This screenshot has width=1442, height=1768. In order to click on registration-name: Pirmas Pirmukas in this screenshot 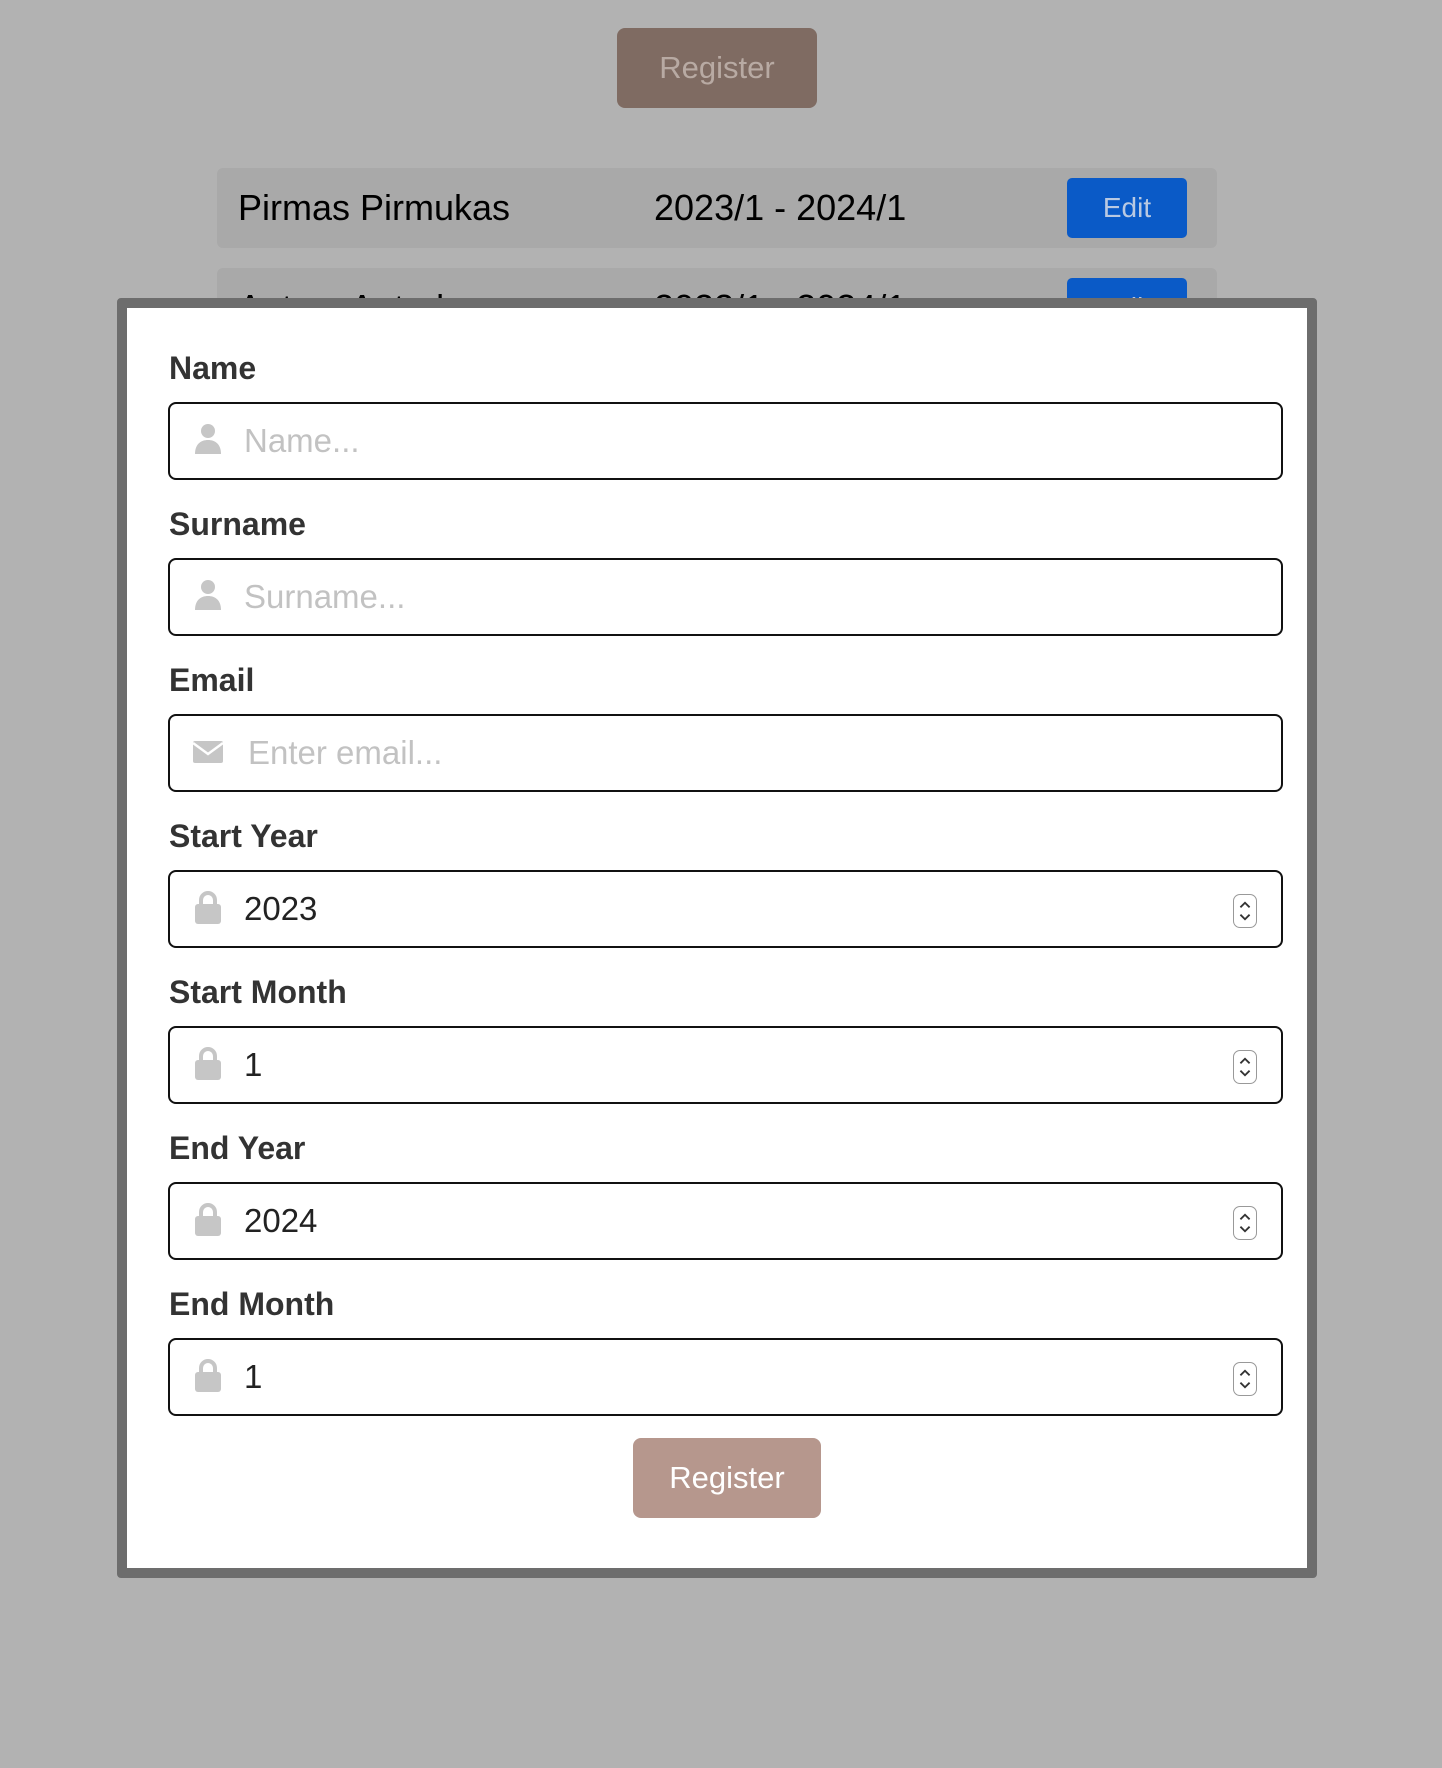, I will do `click(374, 207)`.